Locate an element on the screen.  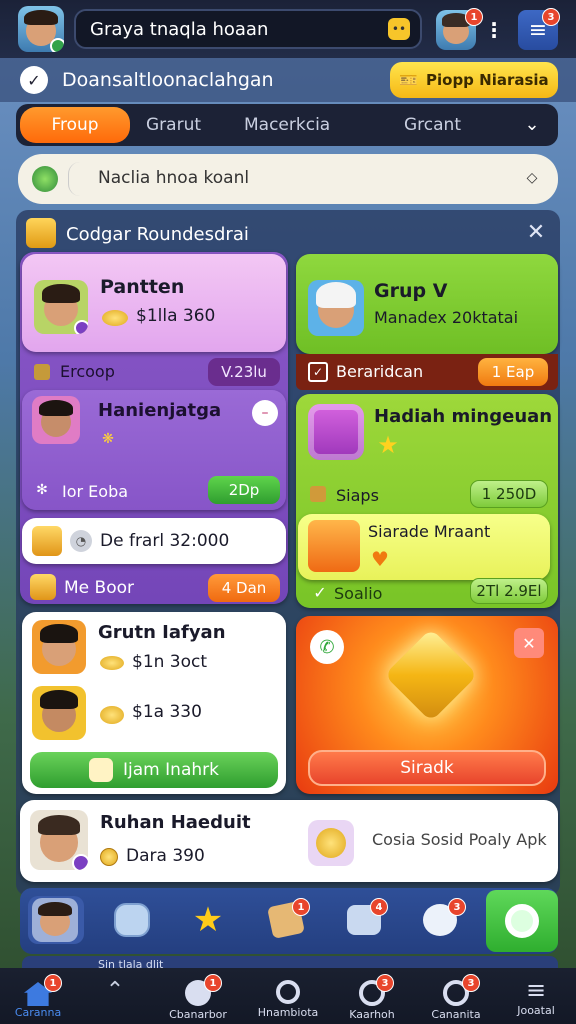
quick-badge: 1 is located at coordinates (301, 907).